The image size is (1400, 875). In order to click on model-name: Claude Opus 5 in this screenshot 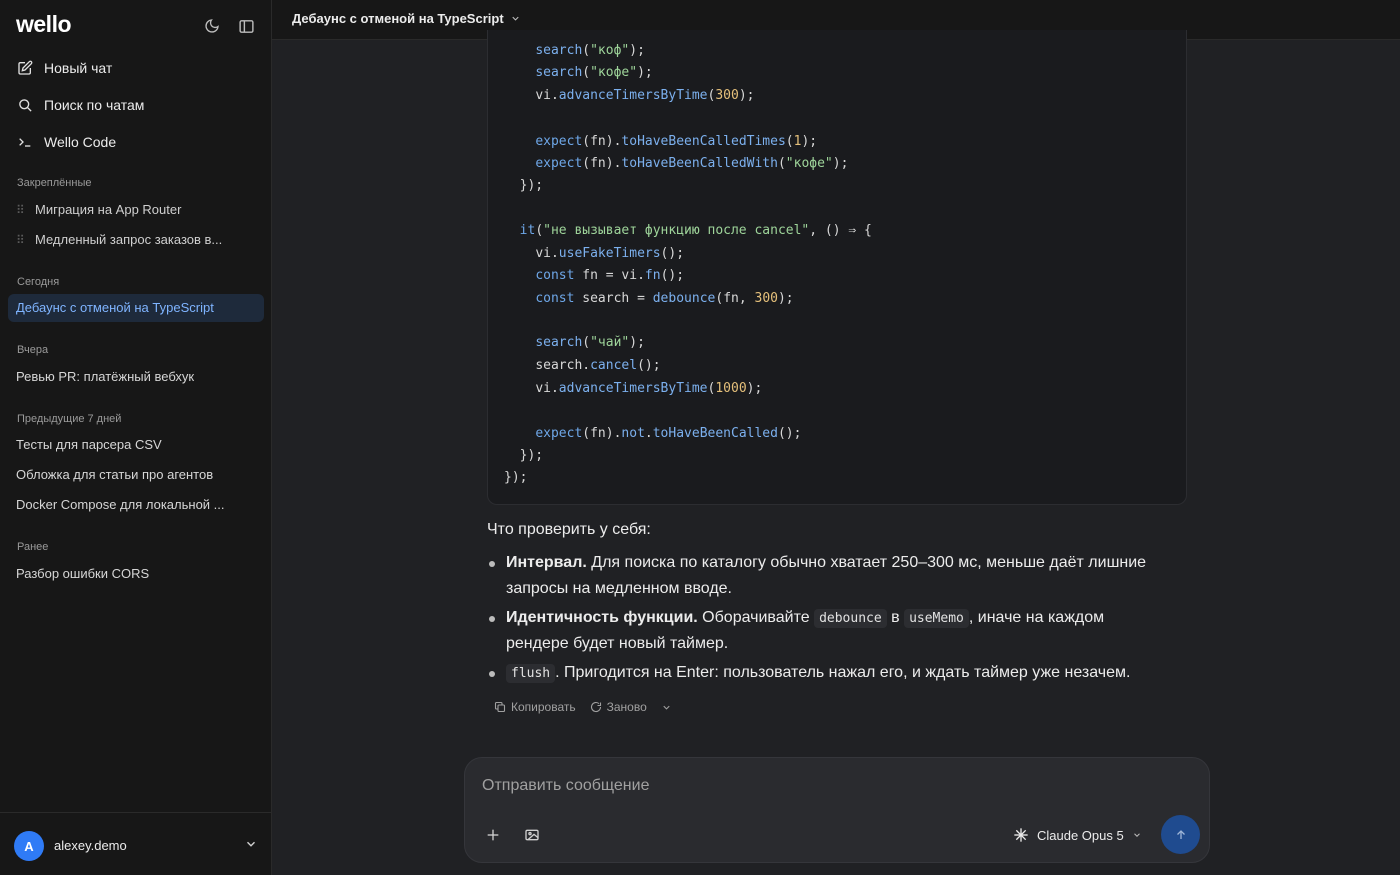, I will do `click(1080, 835)`.